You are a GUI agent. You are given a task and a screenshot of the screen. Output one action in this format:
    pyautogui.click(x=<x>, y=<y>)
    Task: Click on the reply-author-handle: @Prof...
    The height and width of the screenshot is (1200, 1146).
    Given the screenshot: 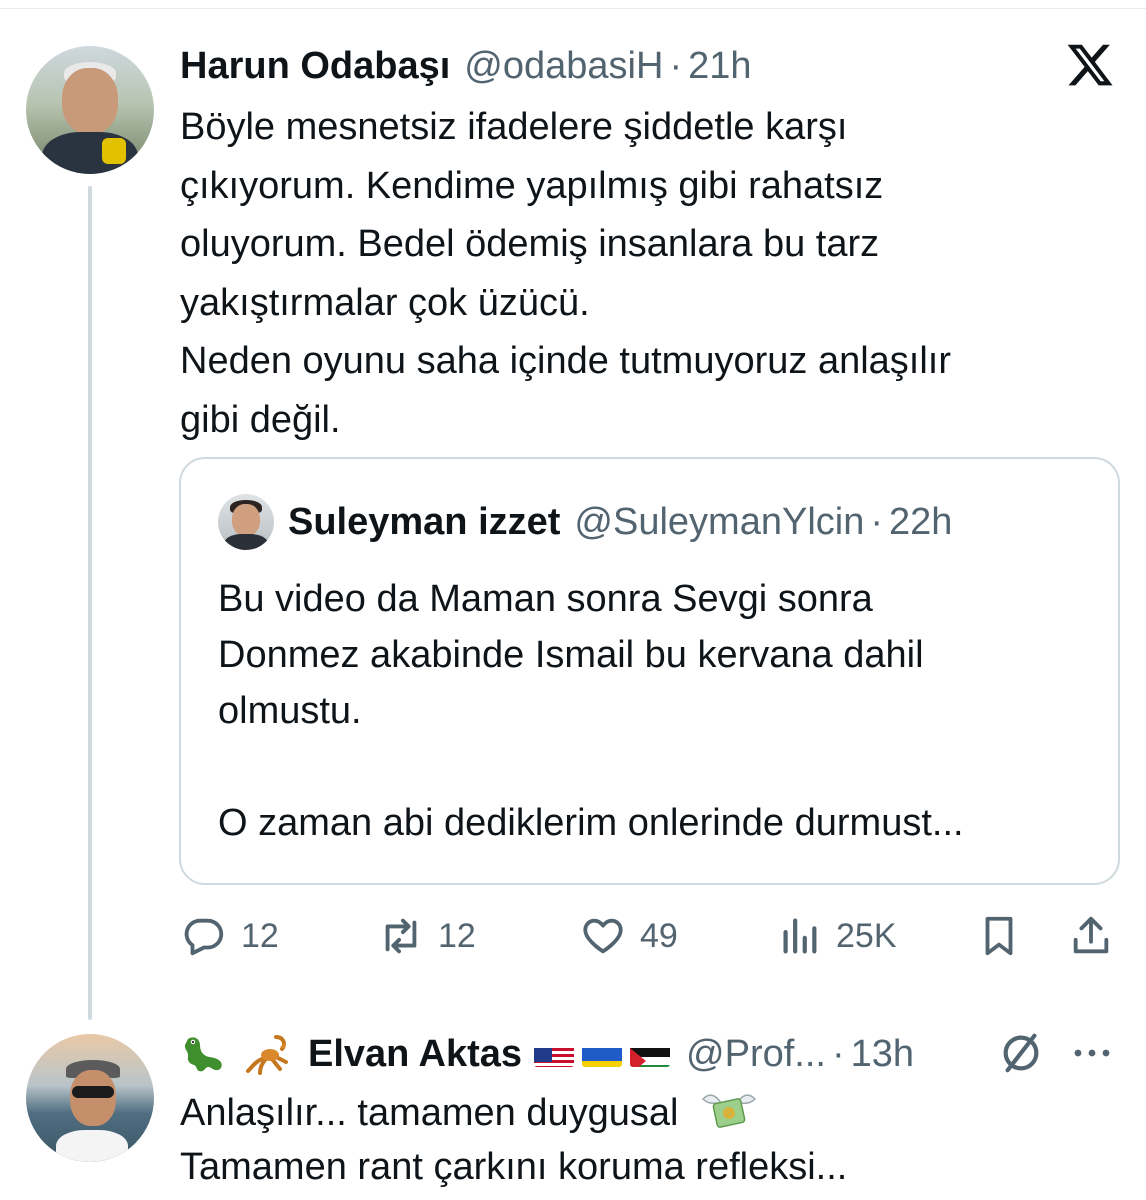 What is the action you would take?
    pyautogui.click(x=756, y=1054)
    